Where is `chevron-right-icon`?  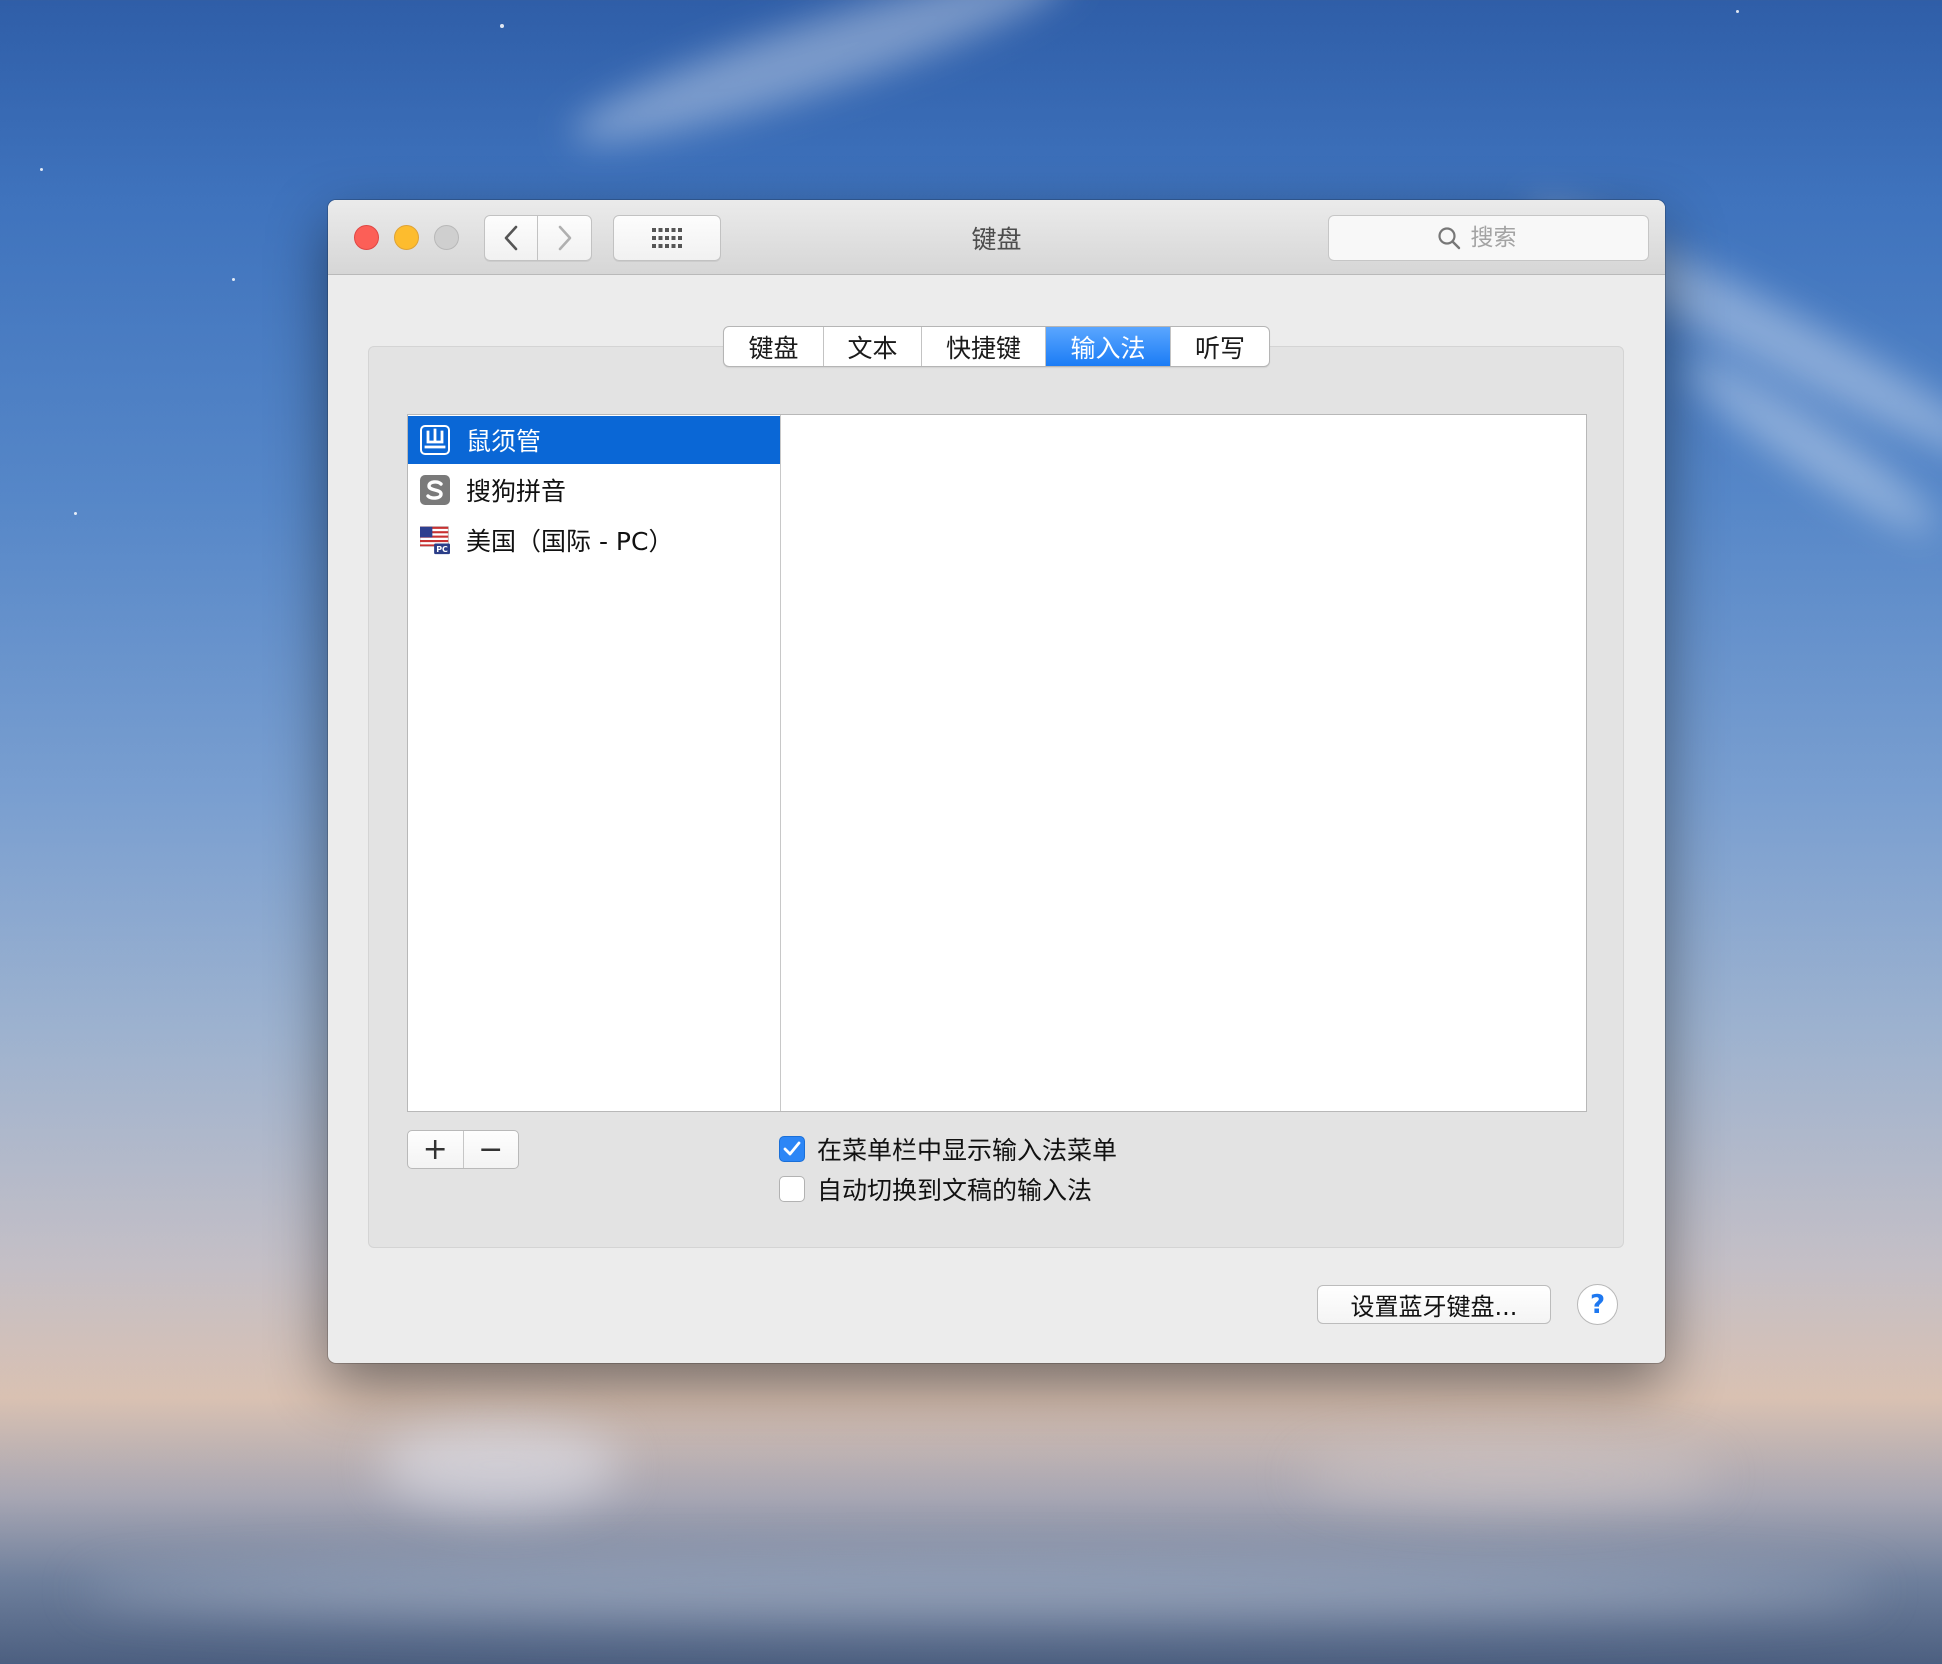 chevron-right-icon is located at coordinates (564, 238).